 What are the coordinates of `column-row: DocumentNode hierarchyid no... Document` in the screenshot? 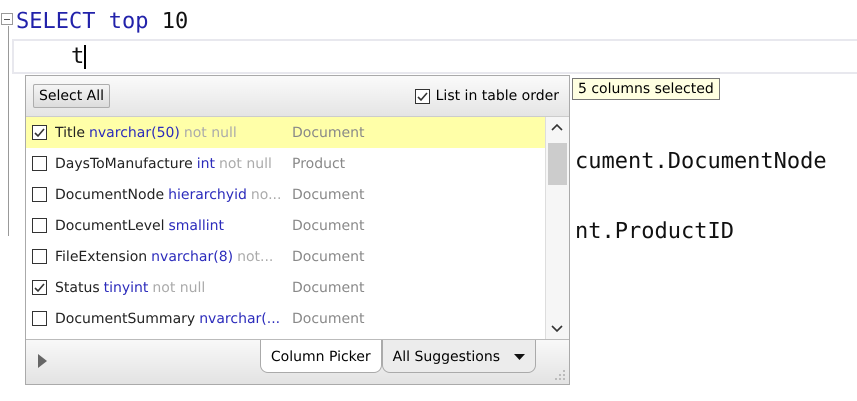 It's located at (285, 194).